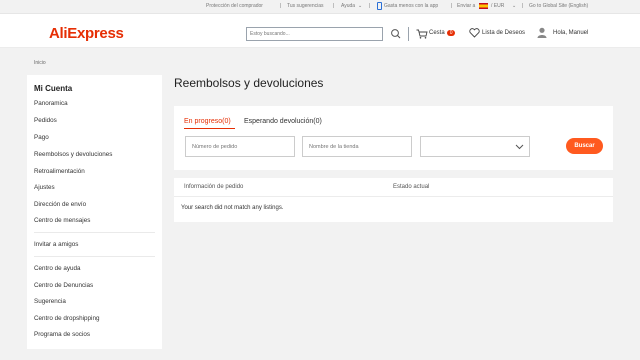 This screenshot has height=360, width=640. I want to click on cart-link: Cesta 0, so click(442, 33).